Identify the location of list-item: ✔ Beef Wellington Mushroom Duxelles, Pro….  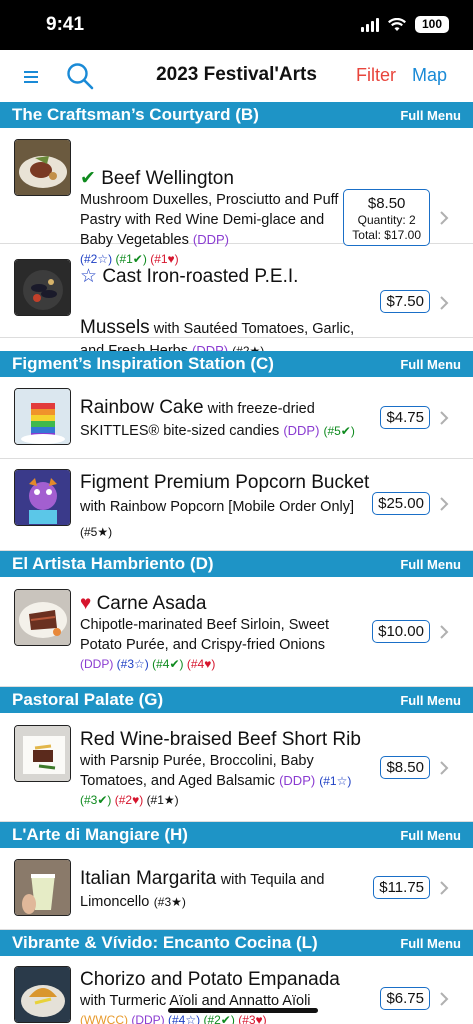
(236, 197).